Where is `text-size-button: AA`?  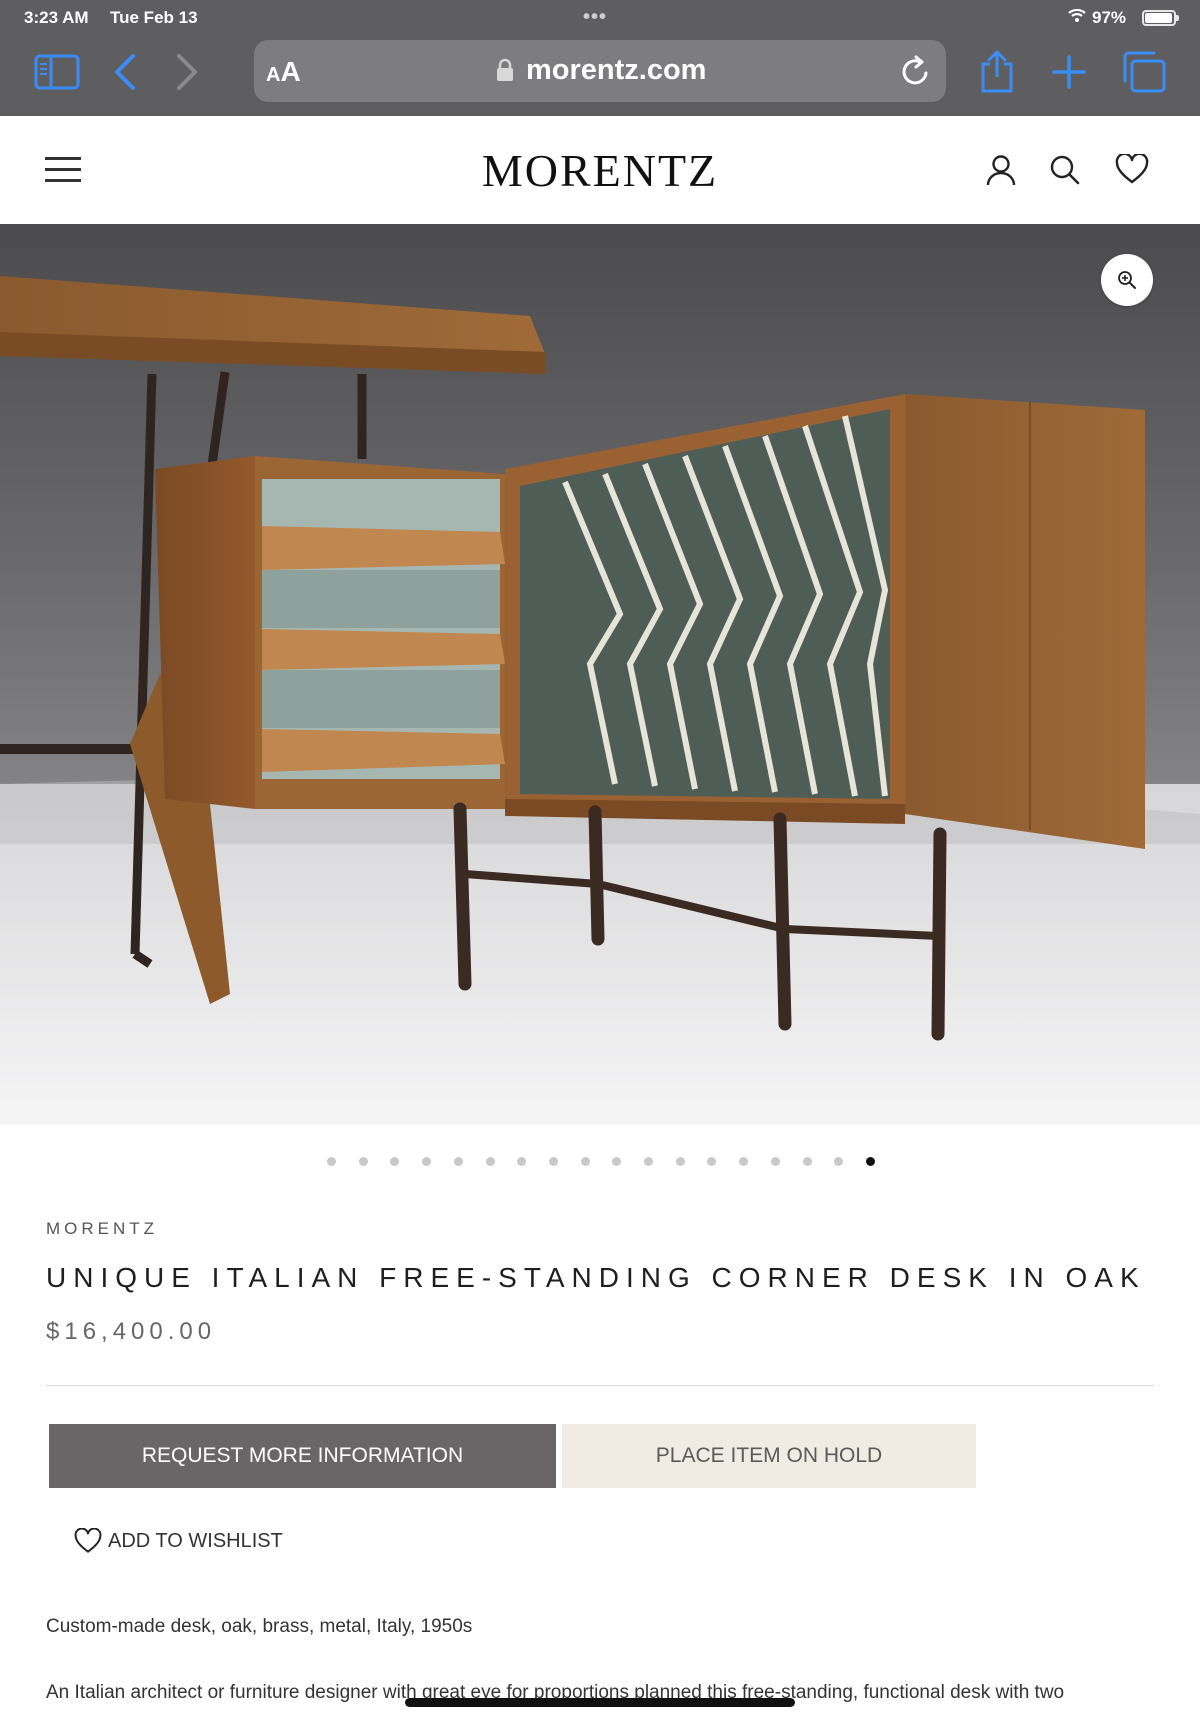 text-size-button: AA is located at coordinates (283, 72).